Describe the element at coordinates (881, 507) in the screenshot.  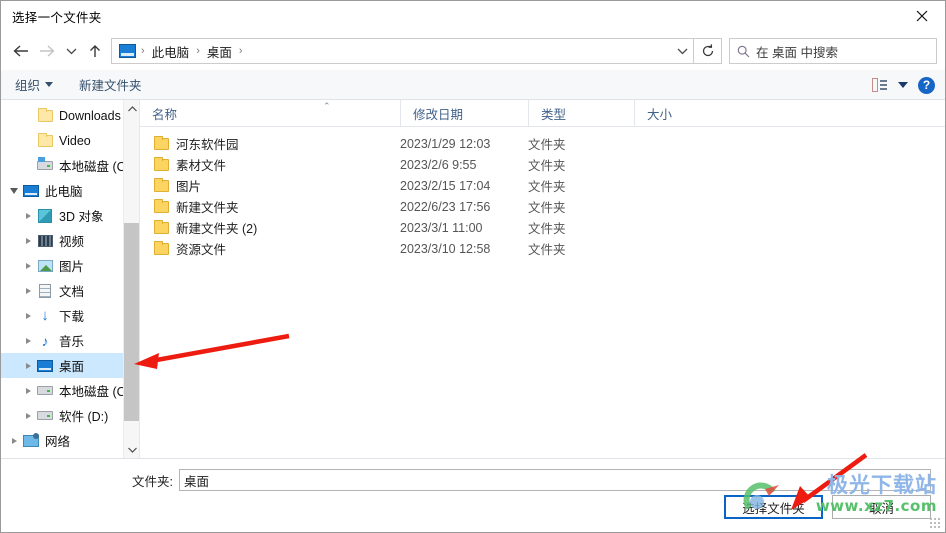
I see `cancel-button: 取消` at that location.